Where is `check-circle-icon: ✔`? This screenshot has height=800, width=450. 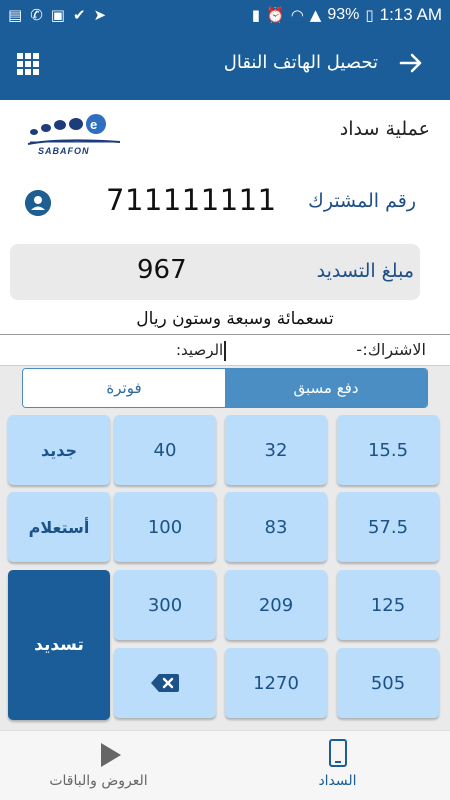
check-circle-icon: ✔ is located at coordinates (79, 15).